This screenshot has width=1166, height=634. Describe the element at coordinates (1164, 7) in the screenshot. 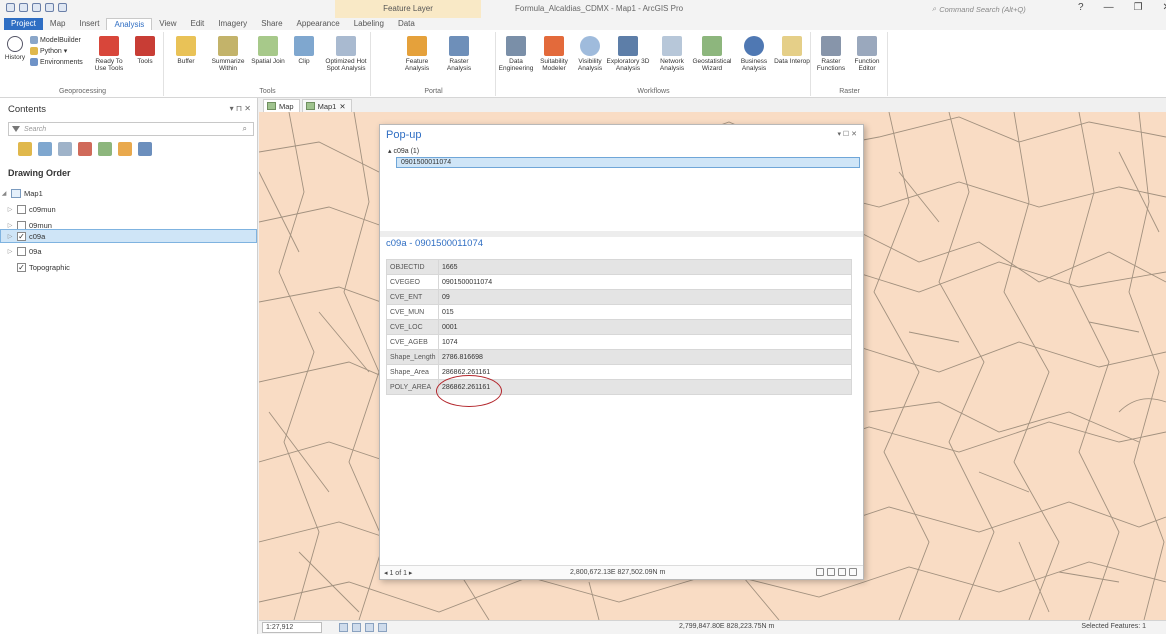

I see `close-button: ✕` at that location.